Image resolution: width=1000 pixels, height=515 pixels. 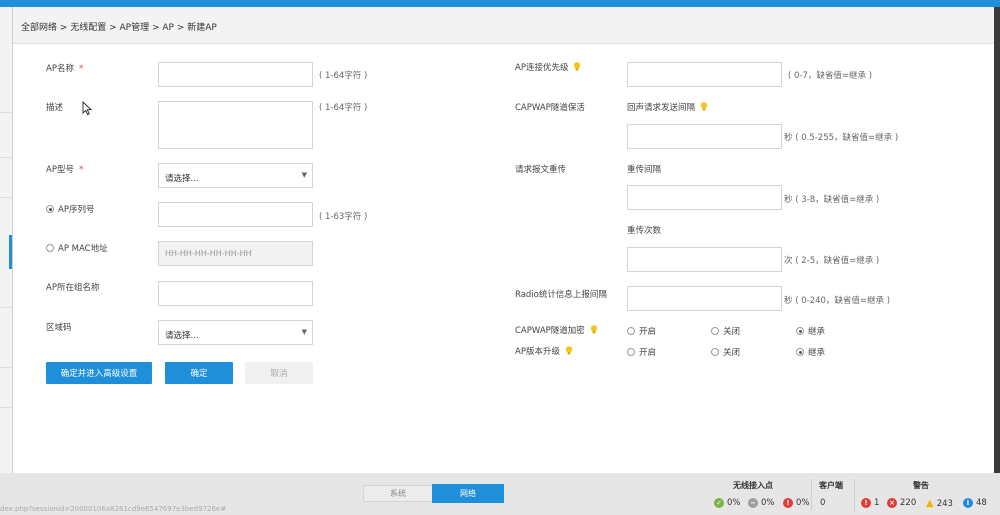 I want to click on top-accent-bar, so click(x=500, y=3).